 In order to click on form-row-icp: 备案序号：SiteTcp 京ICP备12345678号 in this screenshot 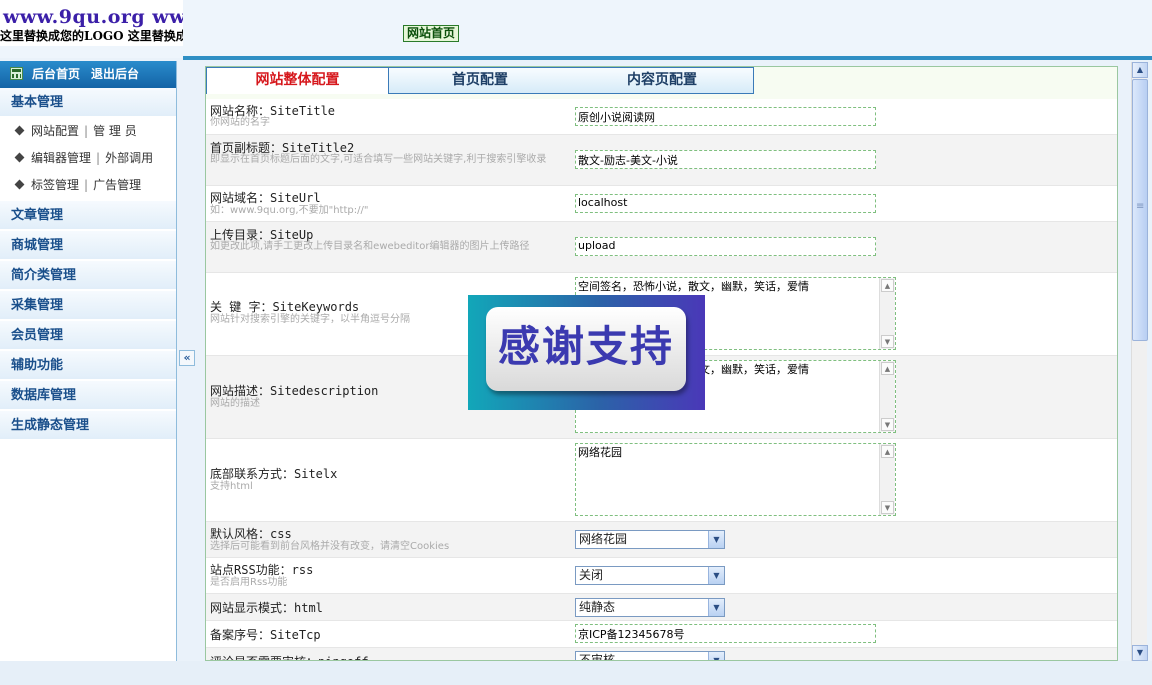, I will do `click(661, 634)`.